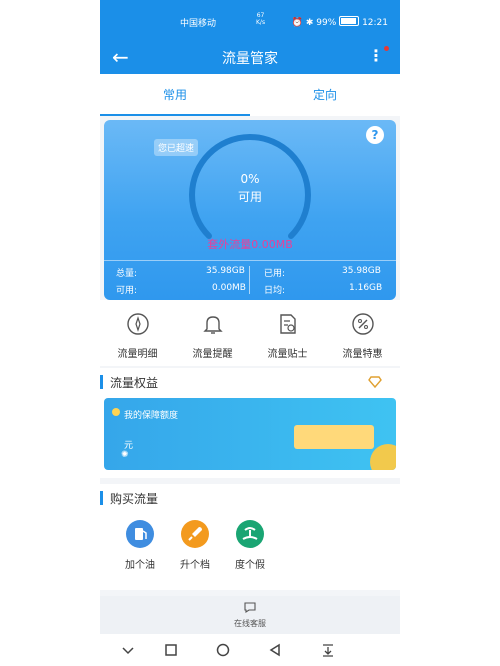 The width and height of the screenshot is (500, 666). Describe the element at coordinates (171, 650) in the screenshot. I see `recents-square-icon` at that location.